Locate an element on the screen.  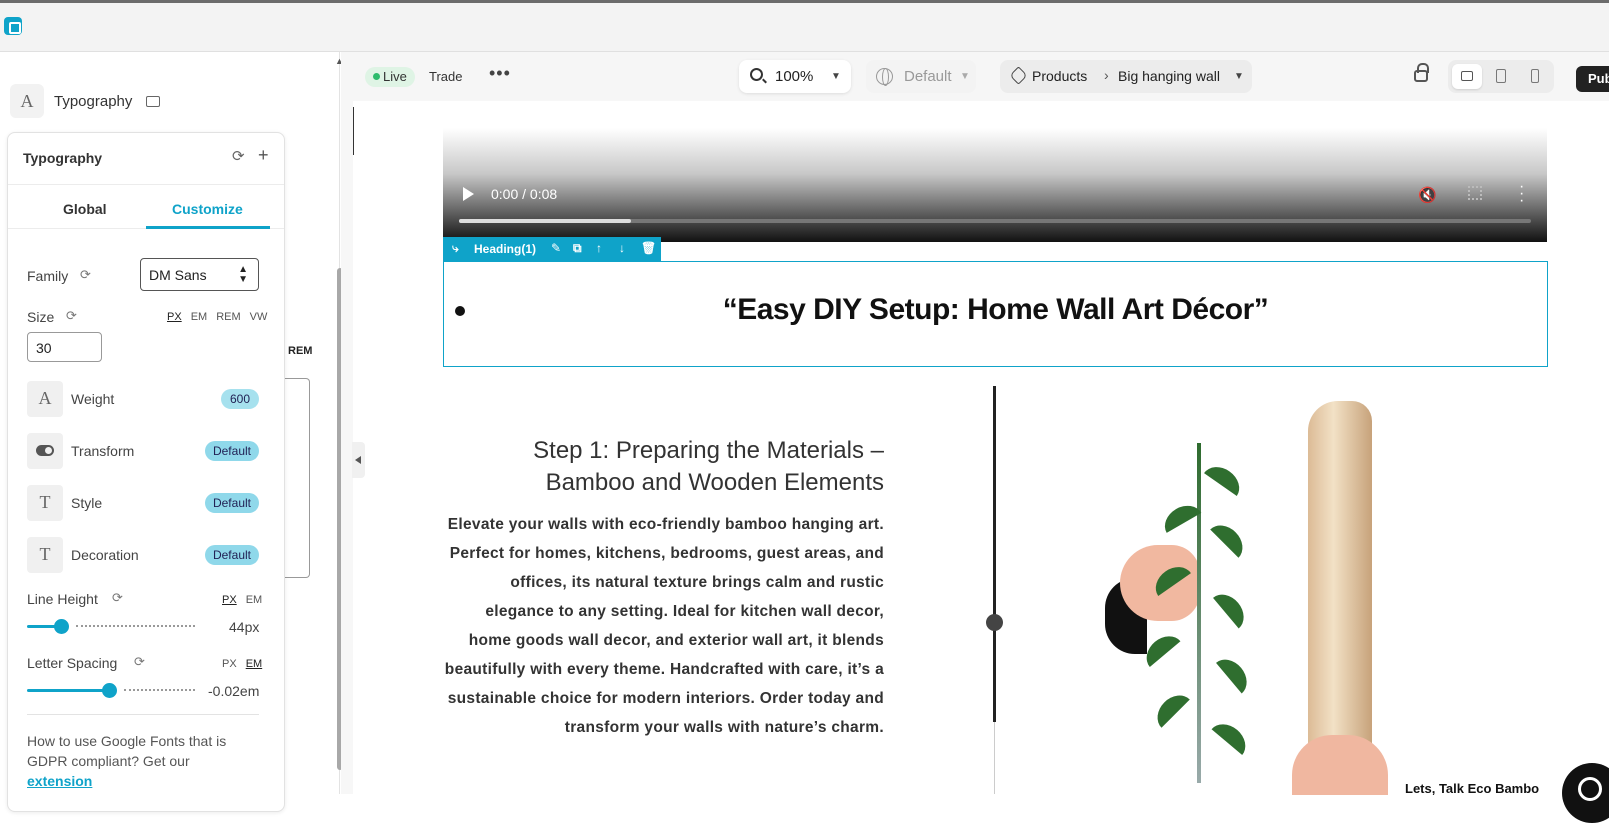
extension-link: extension is located at coordinates (59, 781).